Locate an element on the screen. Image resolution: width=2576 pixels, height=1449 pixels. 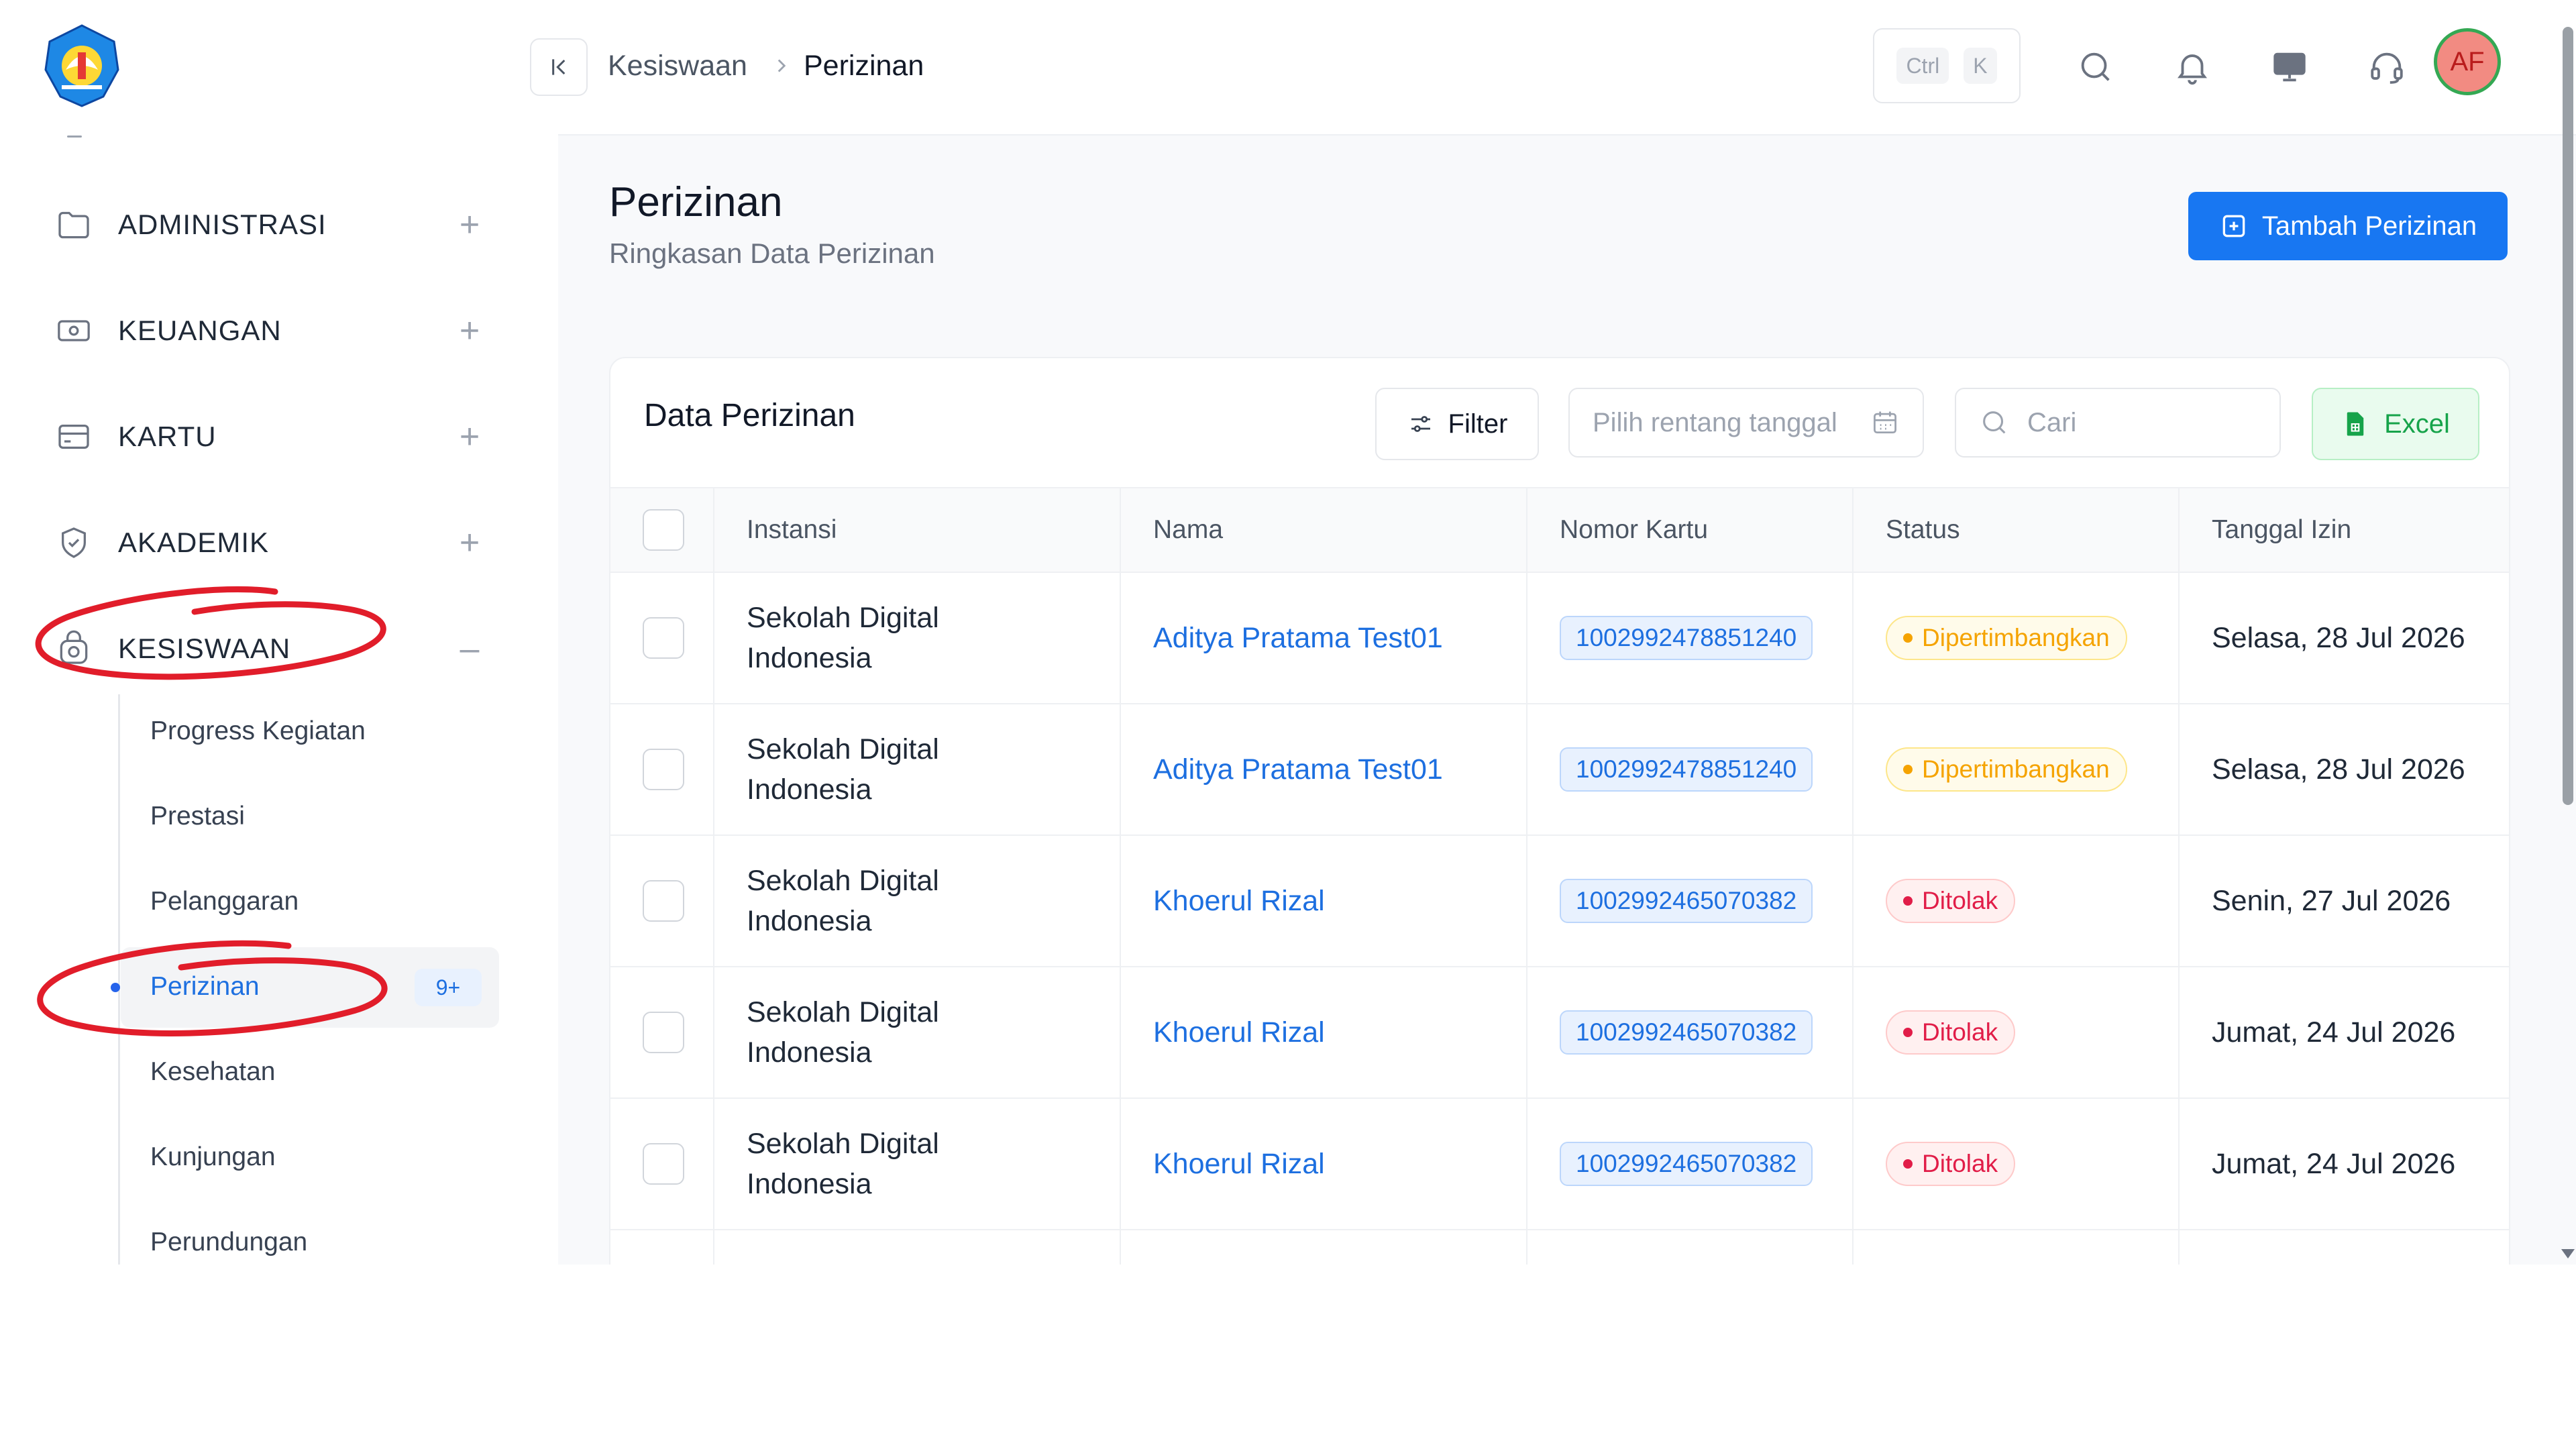
excel-label: Excel is located at coordinates (2417, 424).